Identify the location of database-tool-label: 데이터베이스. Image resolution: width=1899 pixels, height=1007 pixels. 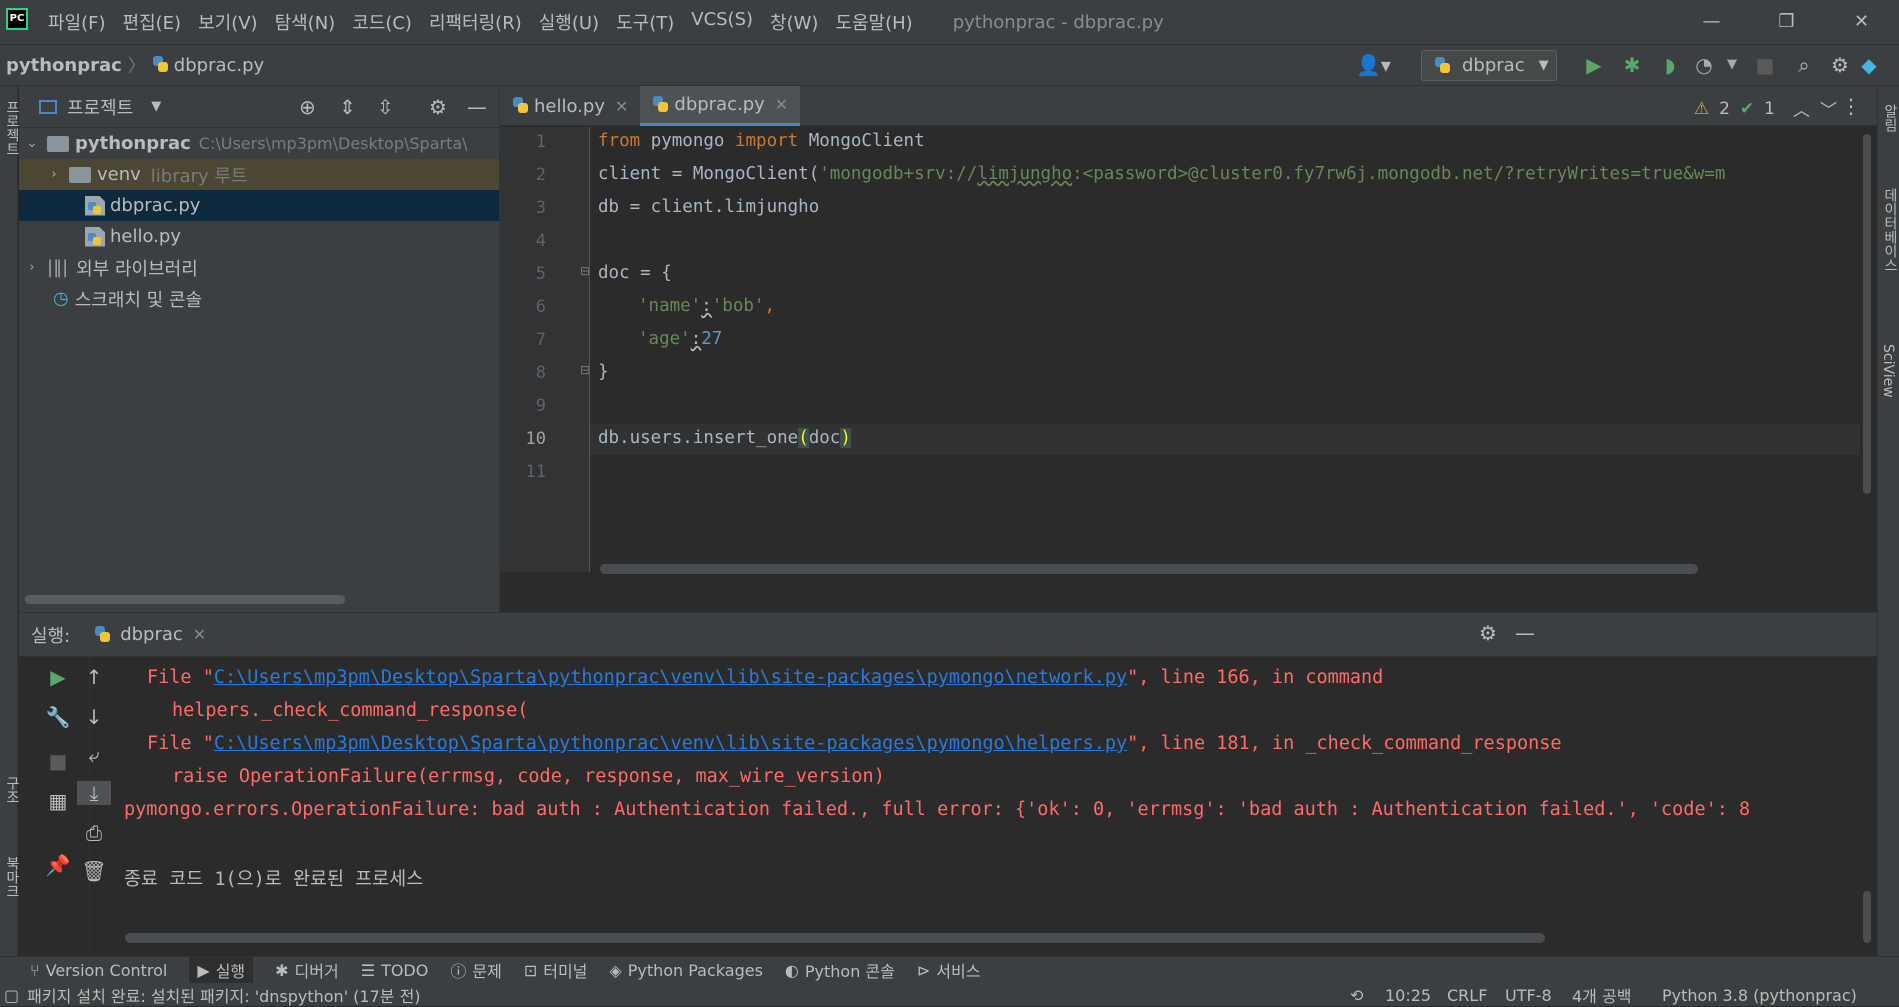
(1889, 230).